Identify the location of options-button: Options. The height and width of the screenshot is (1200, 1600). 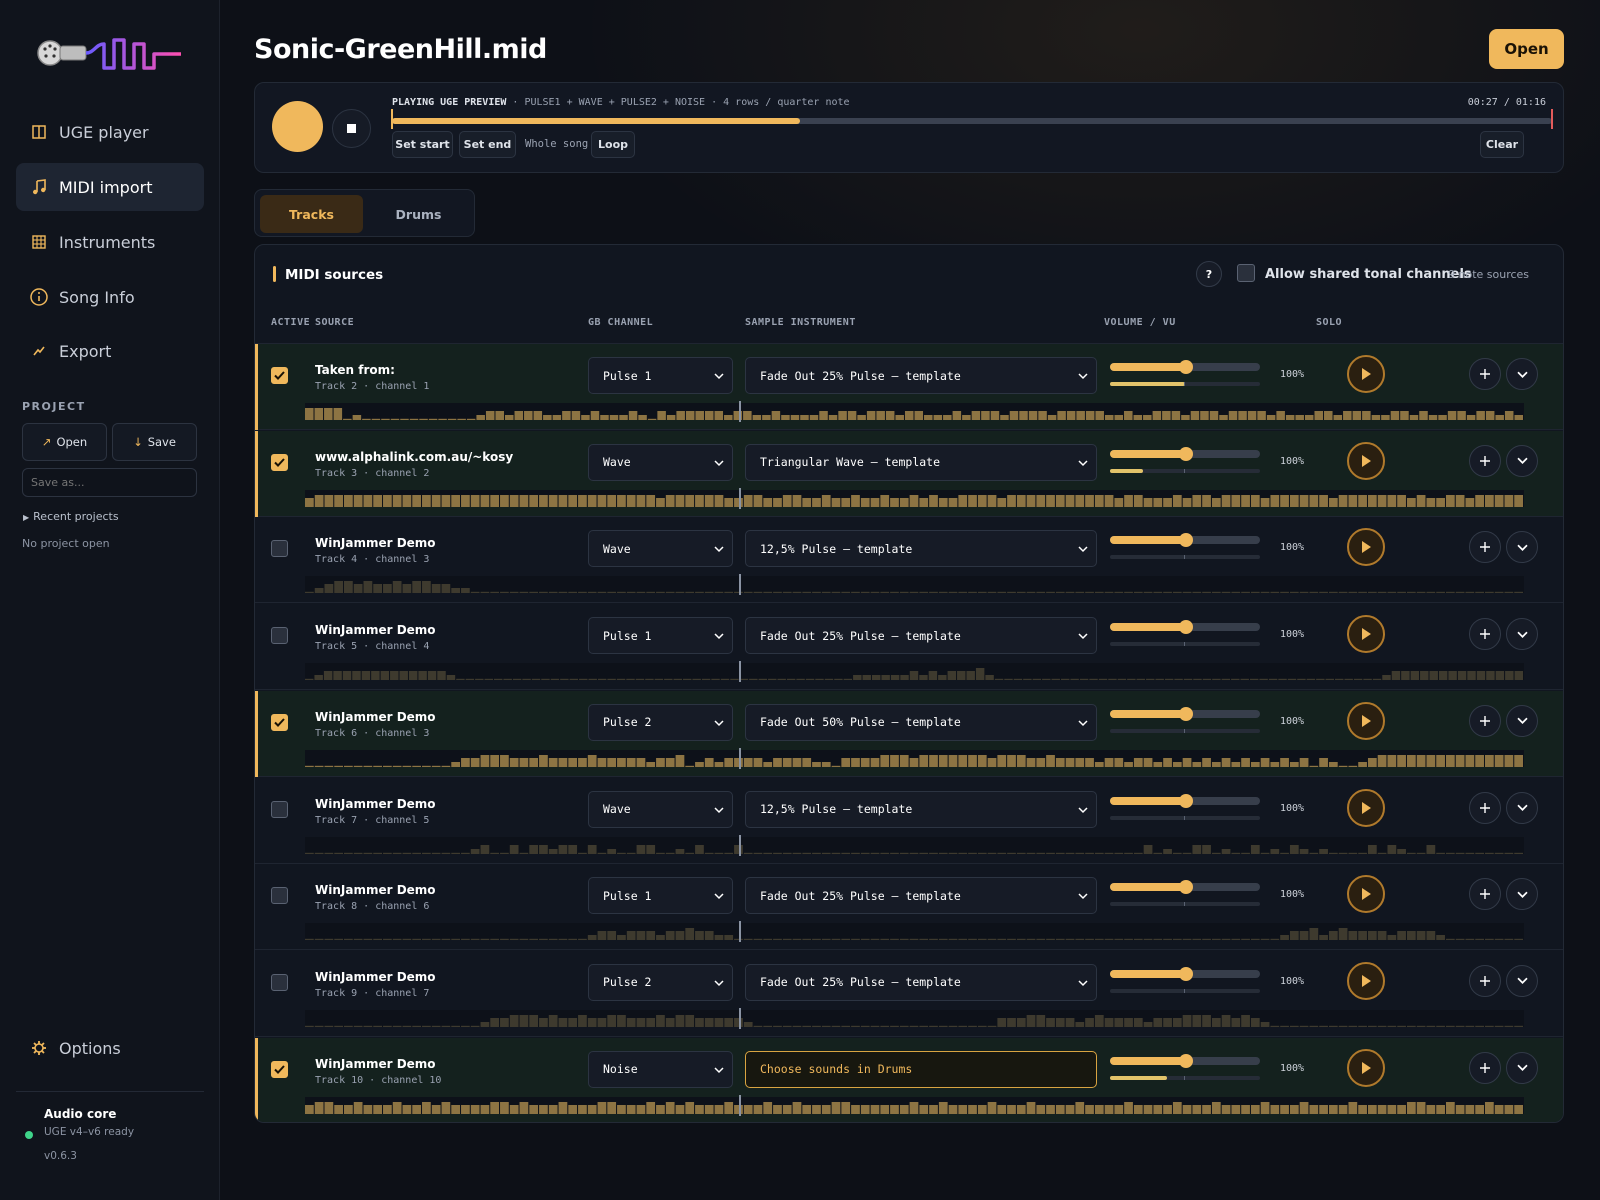
(110, 1048).